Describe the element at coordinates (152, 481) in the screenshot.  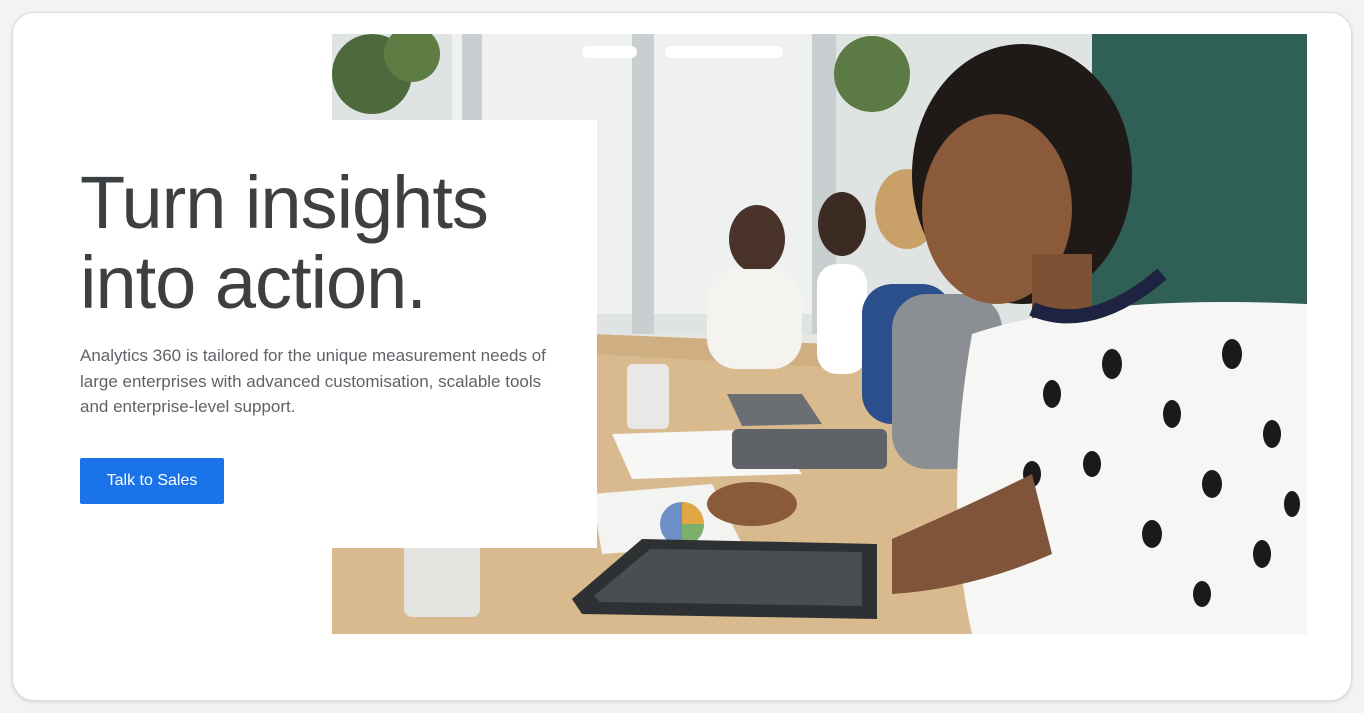
I see `talk-to-sales-button: Talk to Sales` at that location.